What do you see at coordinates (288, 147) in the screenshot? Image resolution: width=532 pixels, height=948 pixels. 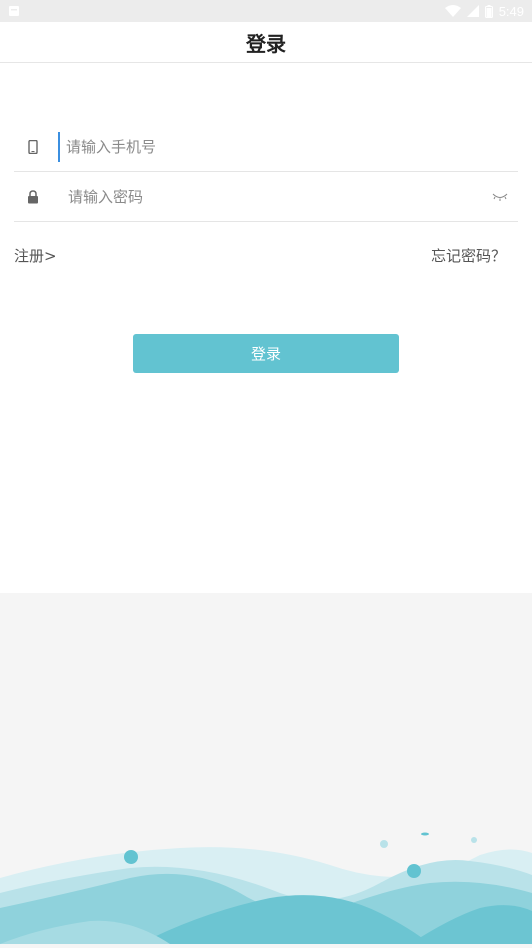 I see `phone-input` at bounding box center [288, 147].